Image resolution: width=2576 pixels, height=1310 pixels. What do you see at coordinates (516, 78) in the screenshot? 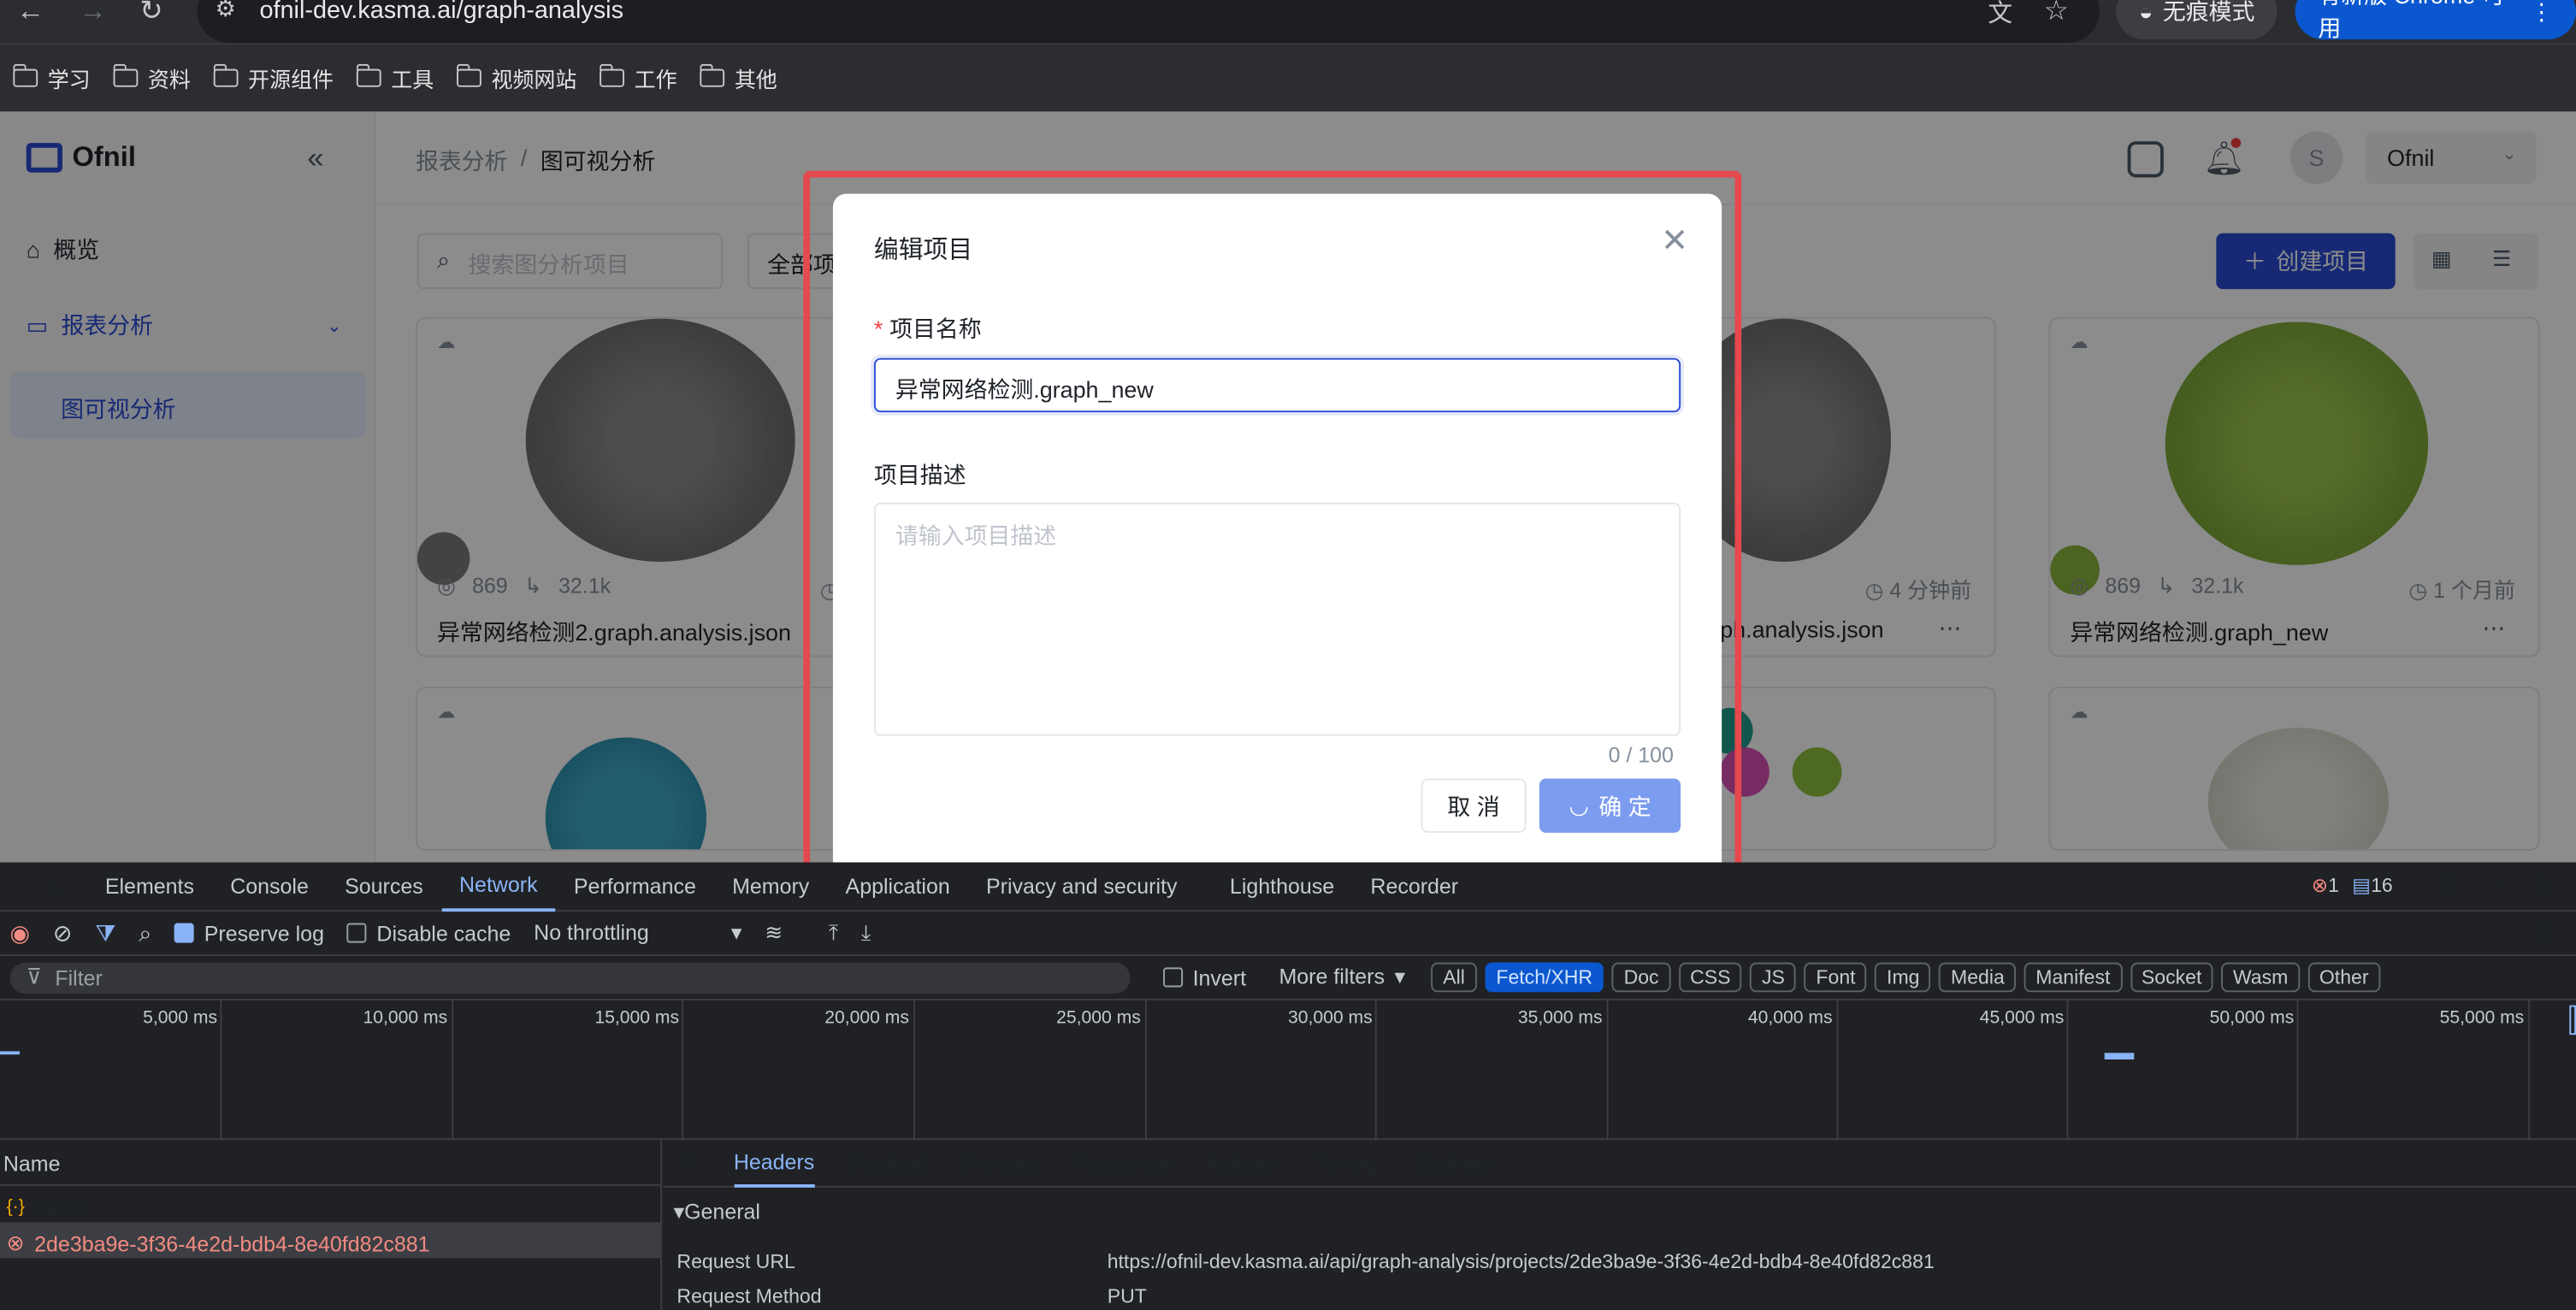
I see `bookmark-folder: 视频网站` at bounding box center [516, 78].